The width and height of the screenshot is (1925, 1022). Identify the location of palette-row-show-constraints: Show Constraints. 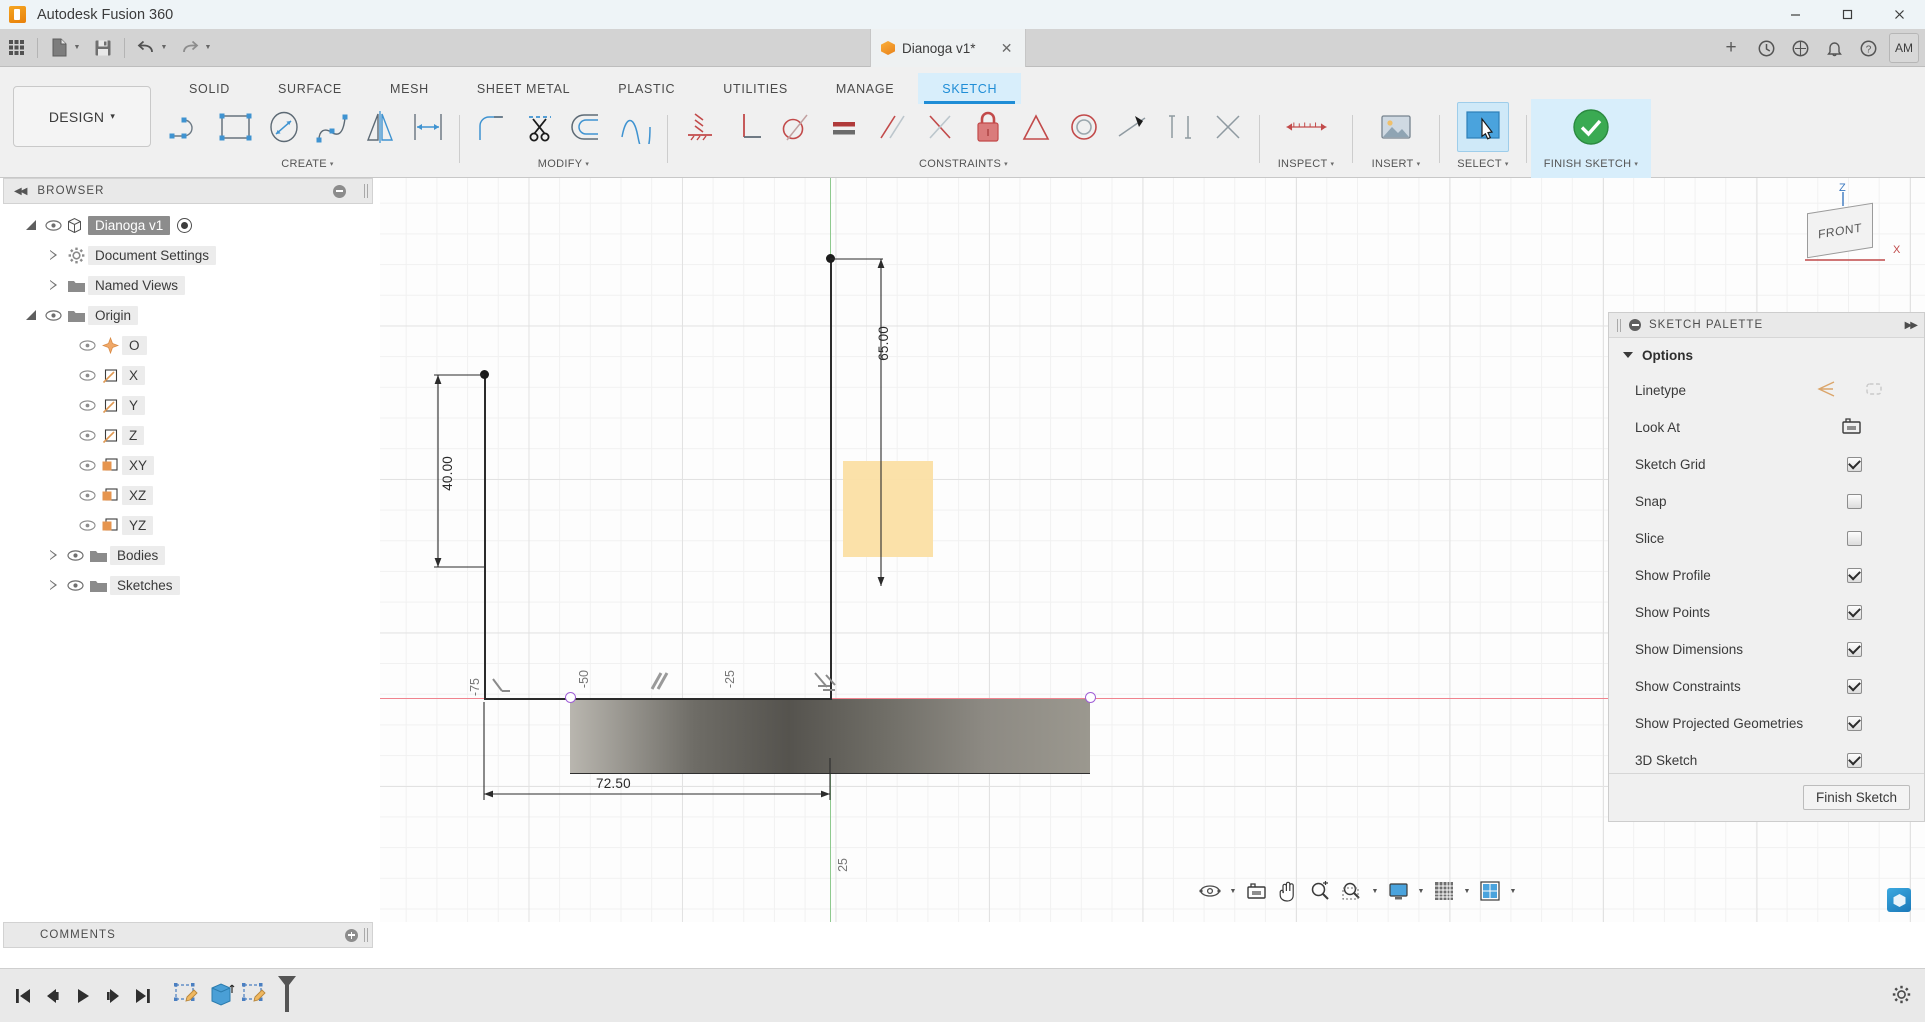
(1766, 686).